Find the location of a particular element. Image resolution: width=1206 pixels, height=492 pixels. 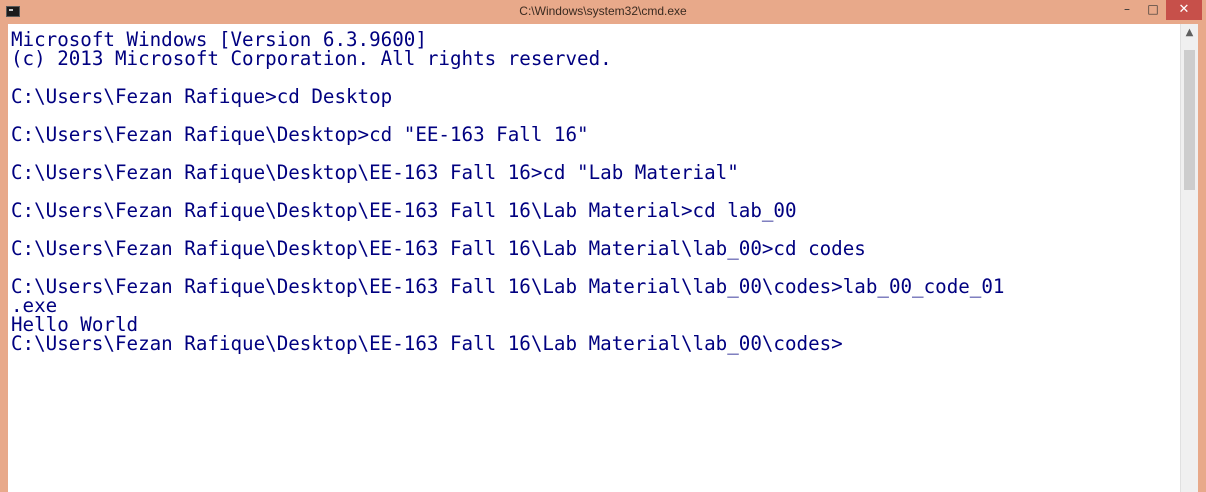

console-line: C:\Users\Fezan Rafique>cd Desktop is located at coordinates (202, 96).